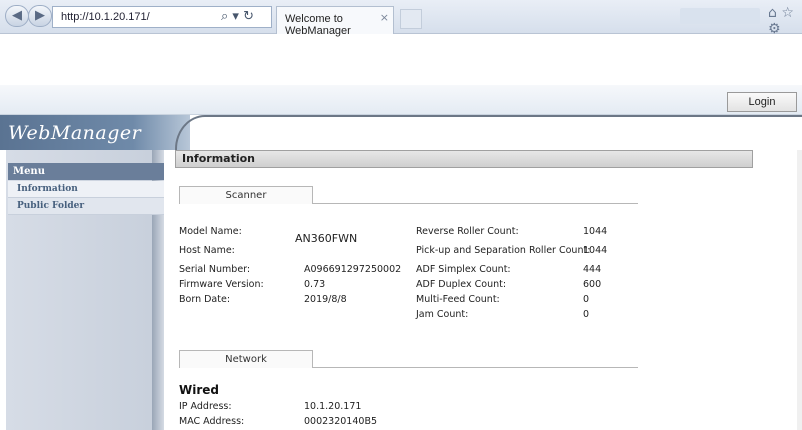  What do you see at coordinates (384, 17) in the screenshot?
I see `close-icon: ×` at bounding box center [384, 17].